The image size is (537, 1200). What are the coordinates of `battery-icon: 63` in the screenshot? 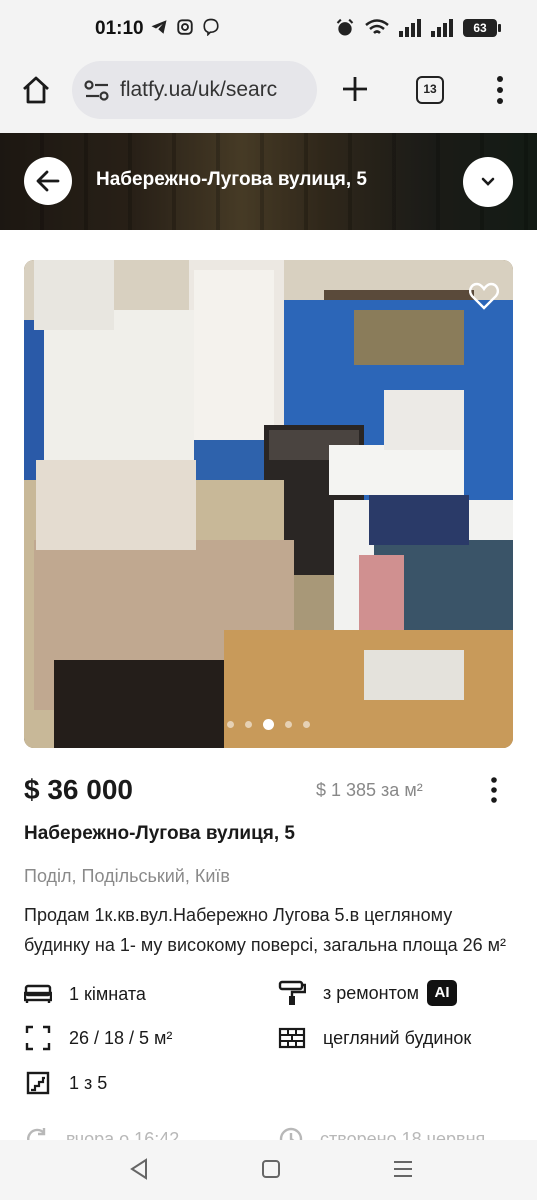 It's located at (482, 28).